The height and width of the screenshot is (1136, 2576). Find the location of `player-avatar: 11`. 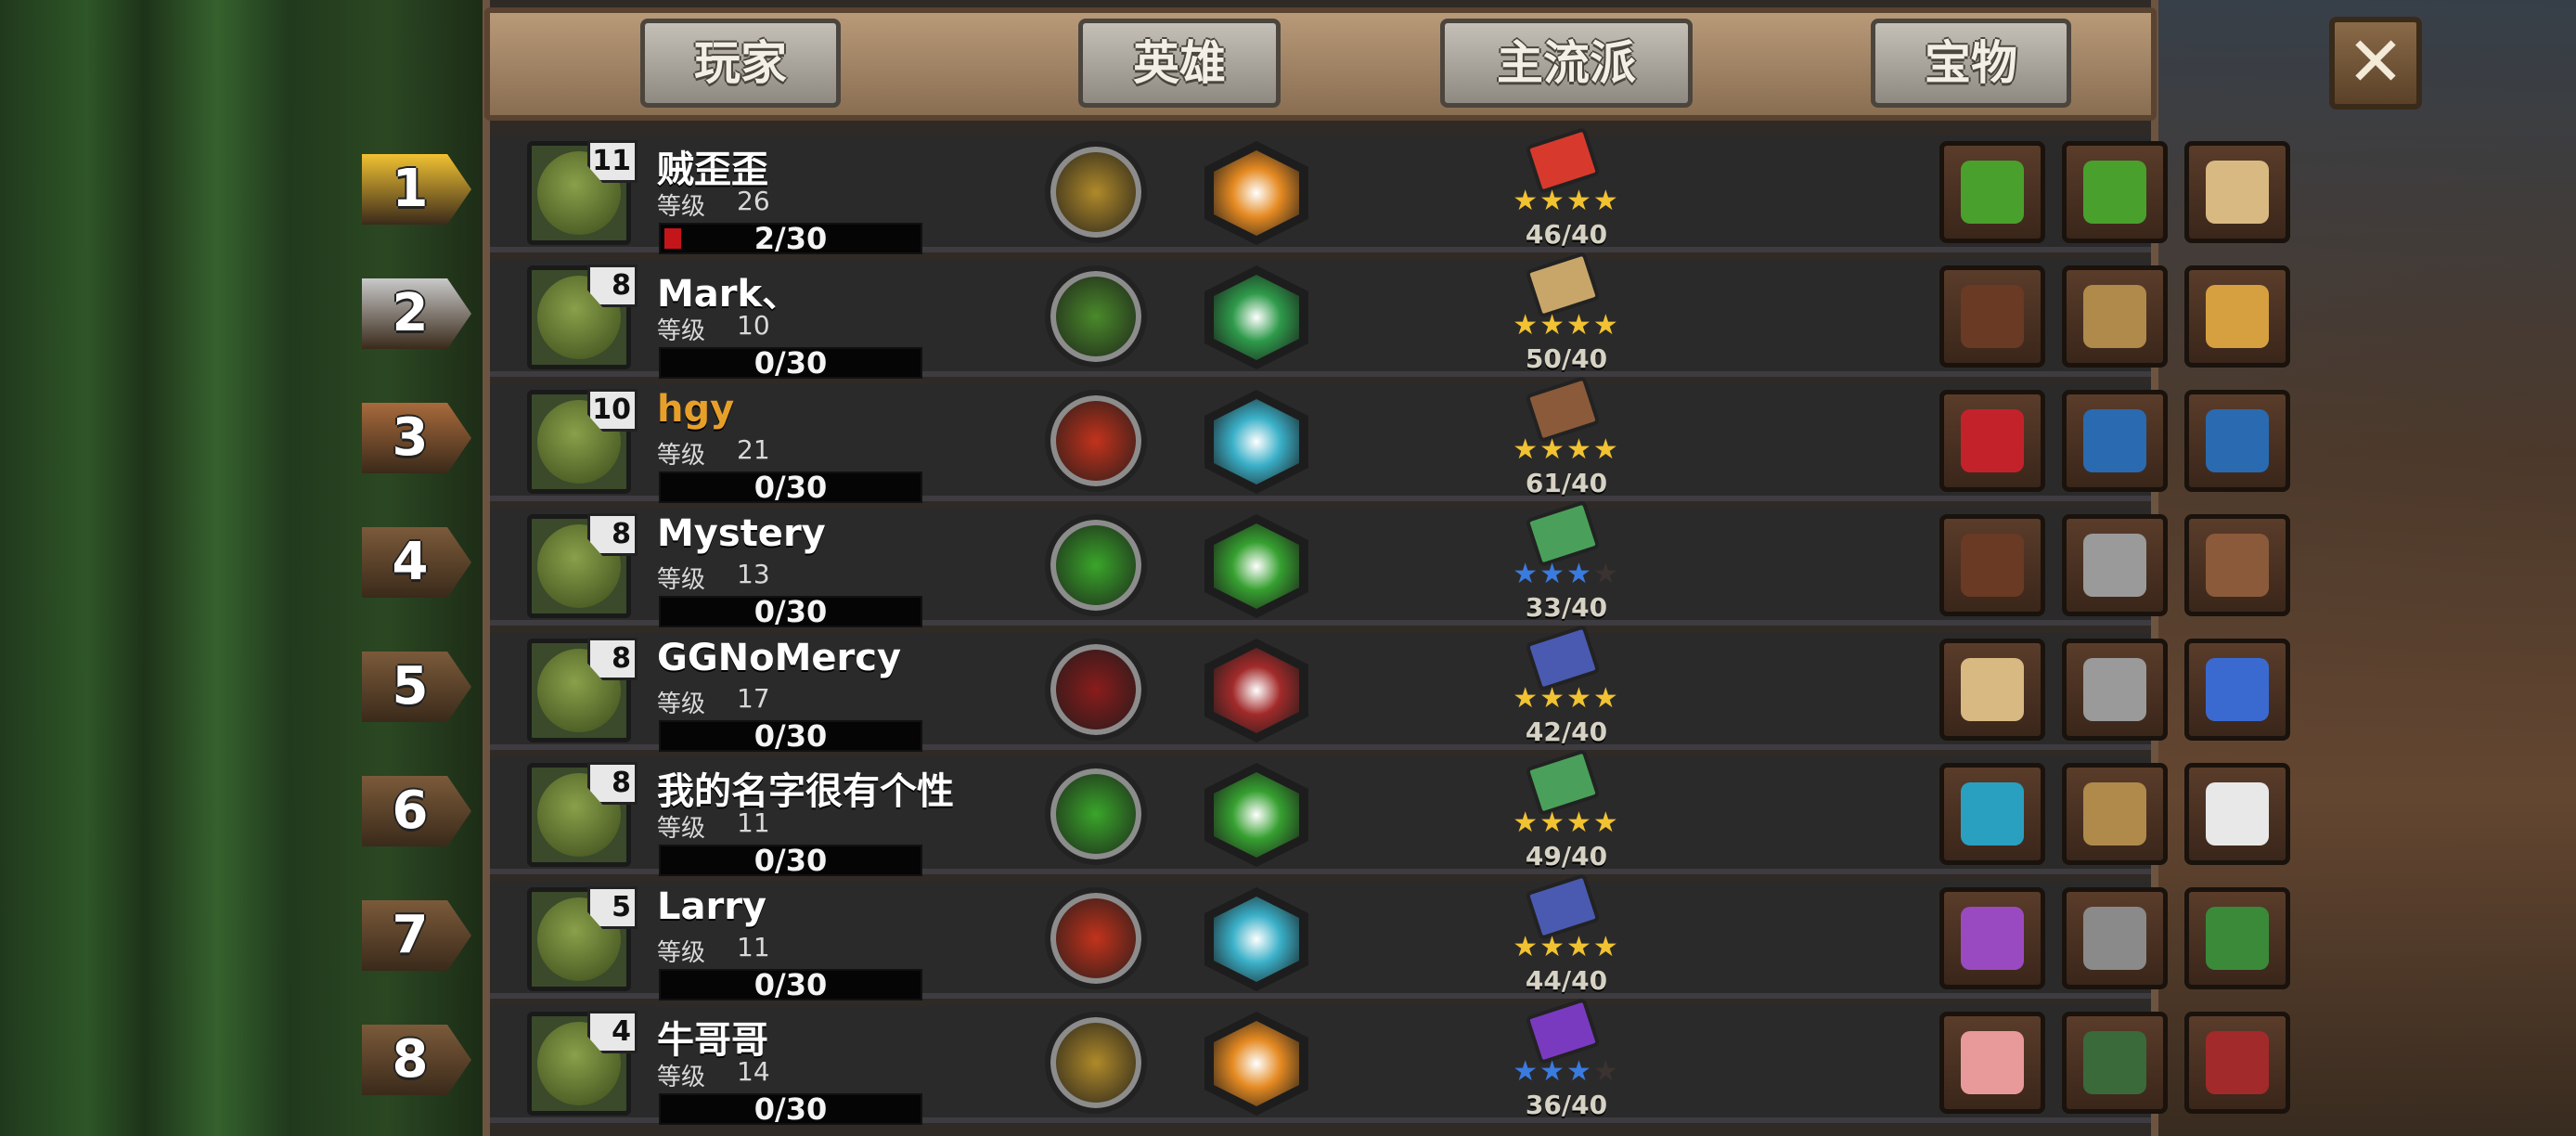

player-avatar: 11 is located at coordinates (582, 192).